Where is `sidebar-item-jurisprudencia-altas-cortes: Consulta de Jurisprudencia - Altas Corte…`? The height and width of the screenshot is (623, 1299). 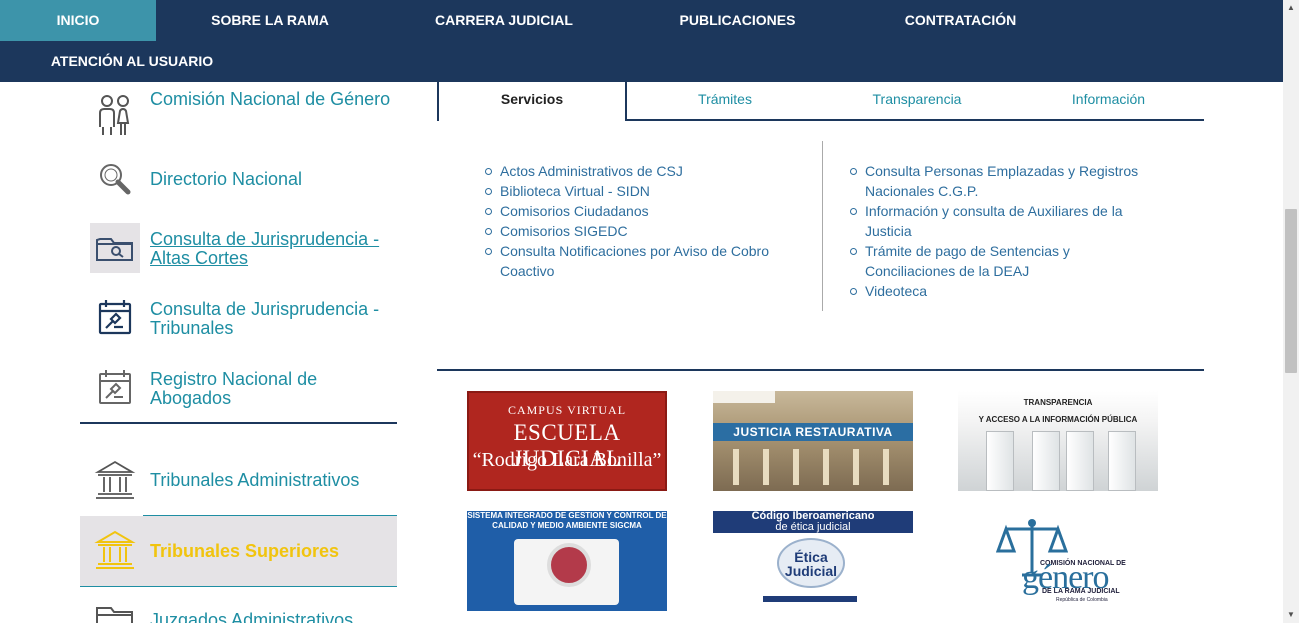
sidebar-item-jurisprudencia-altas-cortes: Consulta de Jurisprudencia - Altas Corte… is located at coordinates (238, 258).